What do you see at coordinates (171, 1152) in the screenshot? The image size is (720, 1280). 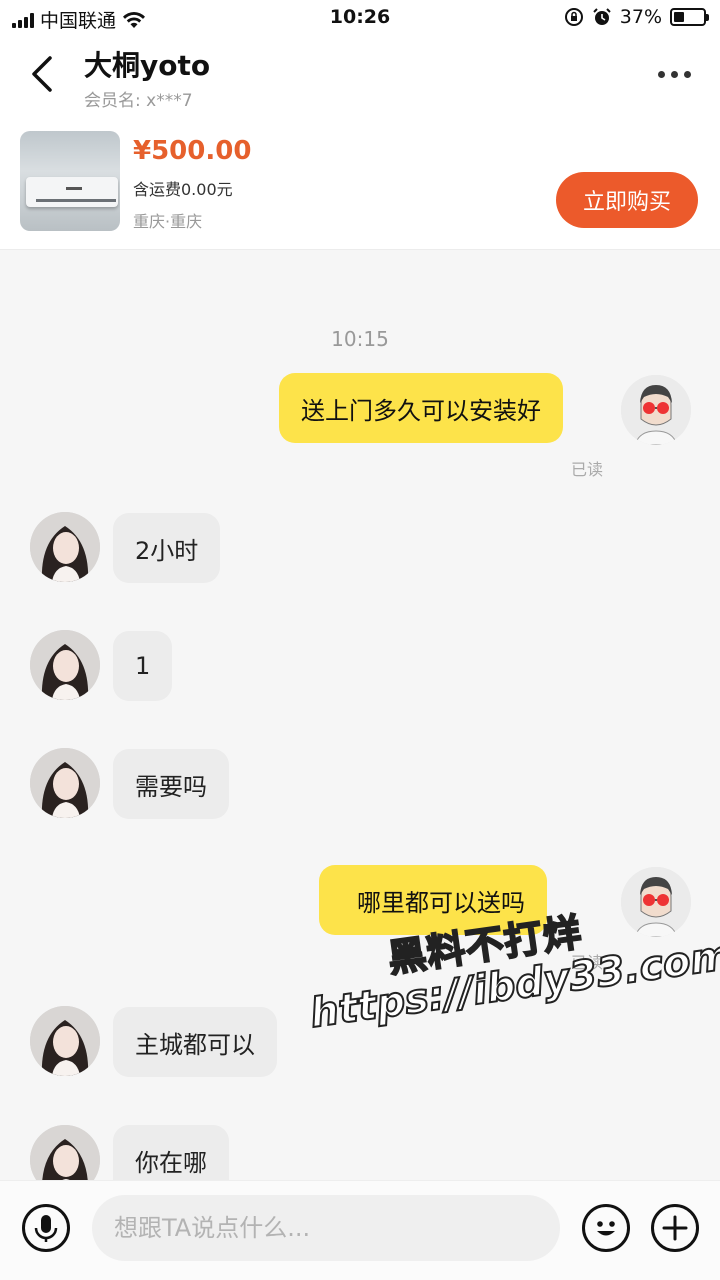 I see `message-bubble-them: 你在哪` at bounding box center [171, 1152].